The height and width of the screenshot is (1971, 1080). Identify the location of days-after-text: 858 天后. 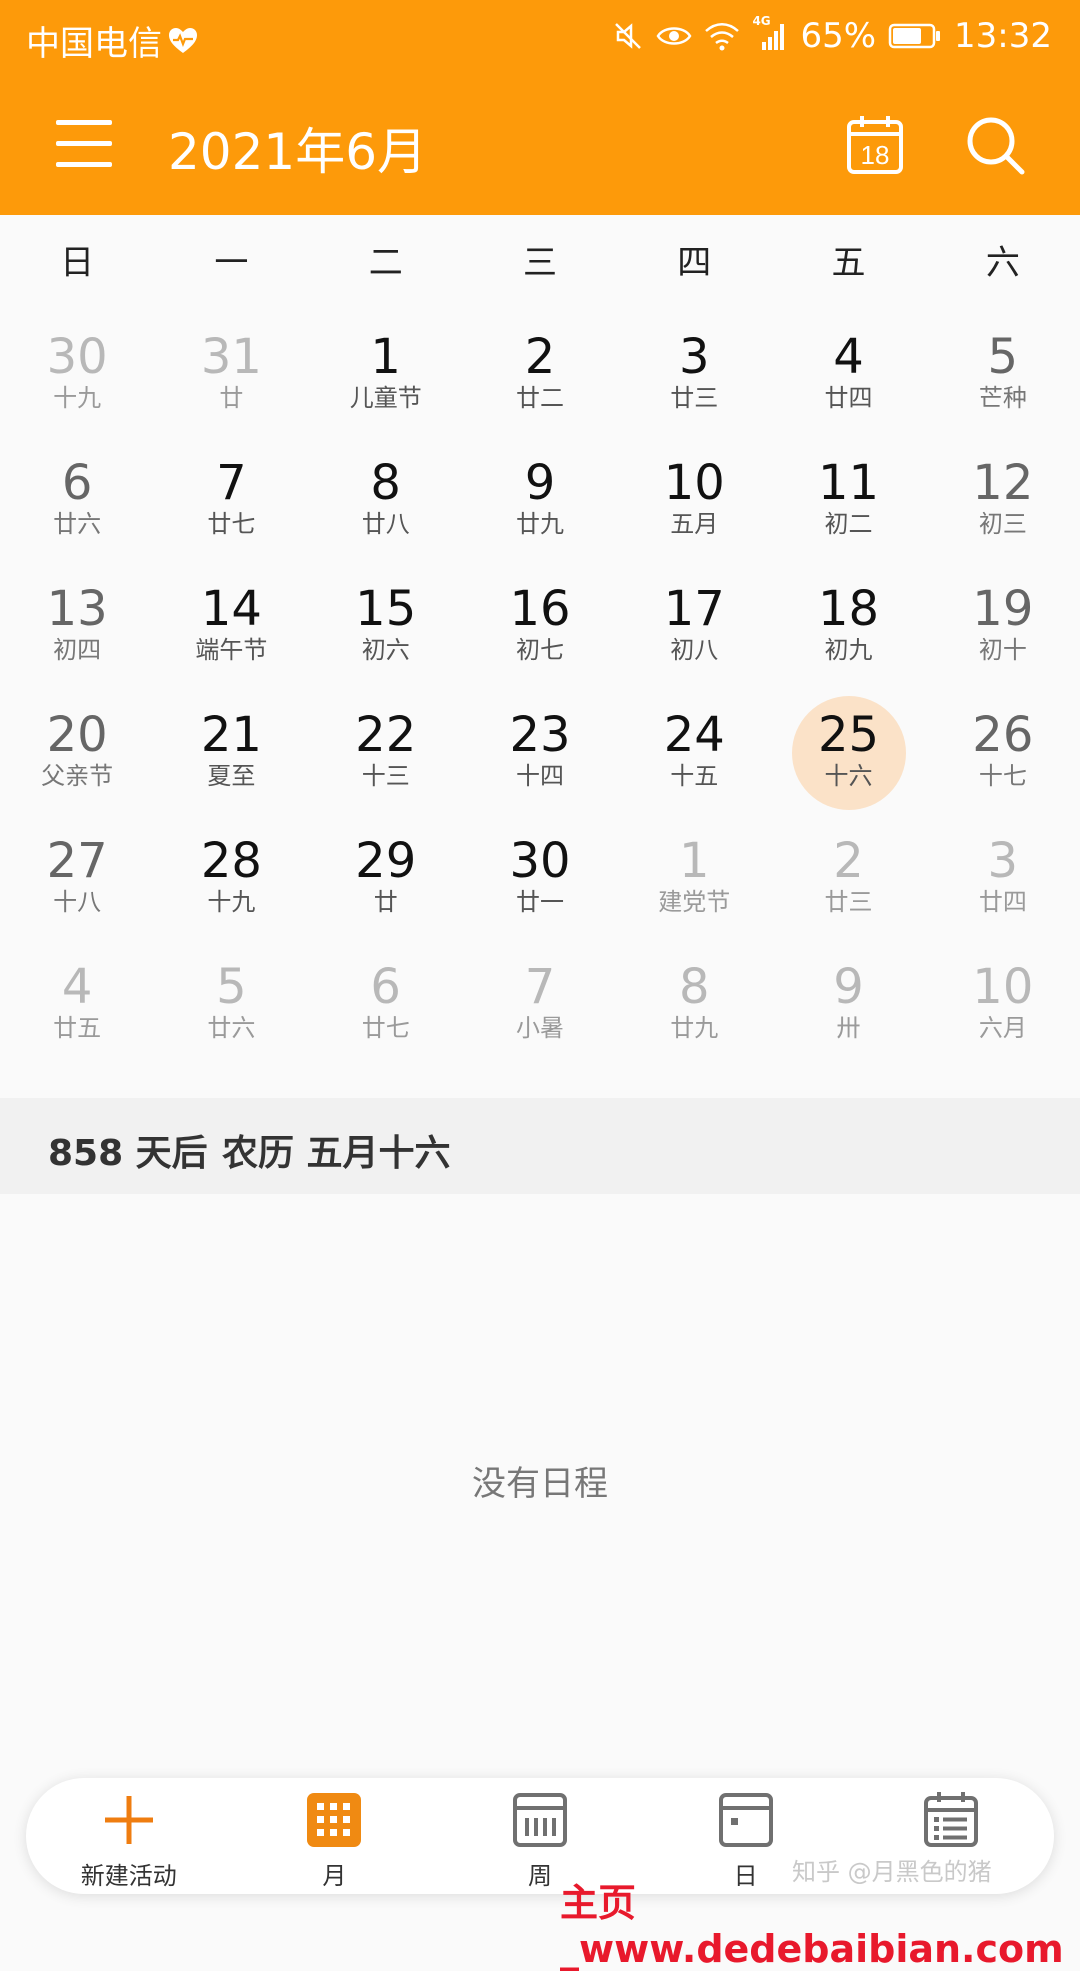
(128, 1153).